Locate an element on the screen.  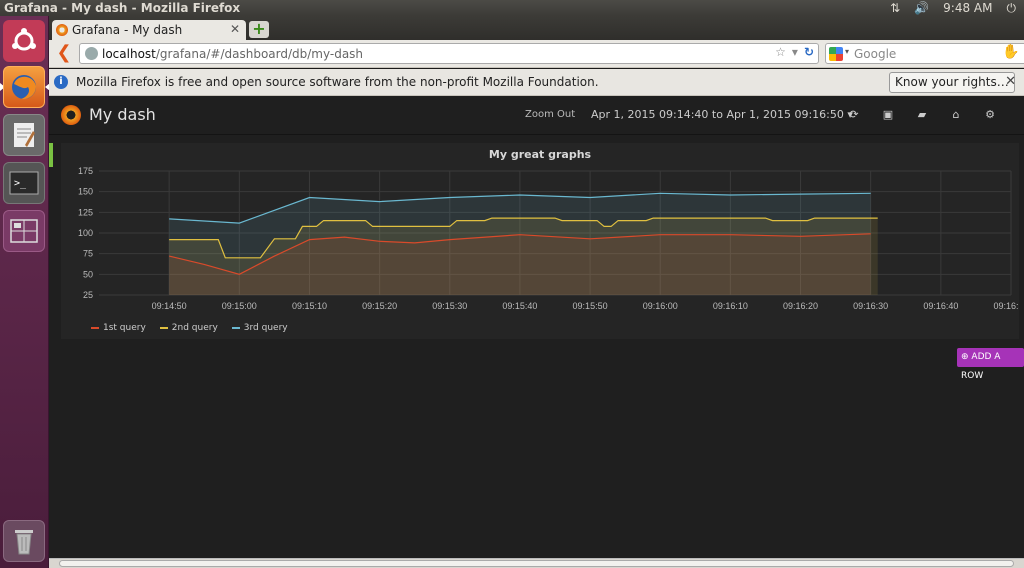
y-tick-label: 150 is located at coordinates (85, 192).